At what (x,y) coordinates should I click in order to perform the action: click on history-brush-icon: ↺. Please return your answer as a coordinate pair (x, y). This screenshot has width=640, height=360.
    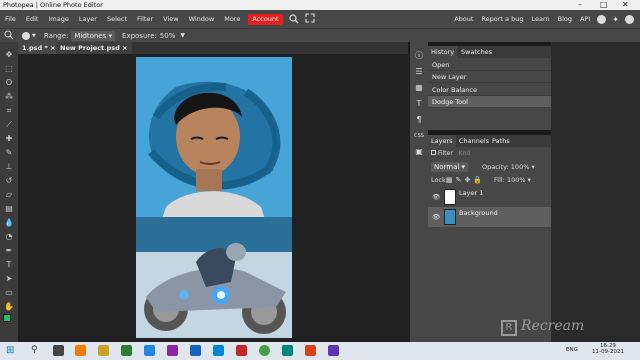
    Looking at the image, I should click on (9, 181).